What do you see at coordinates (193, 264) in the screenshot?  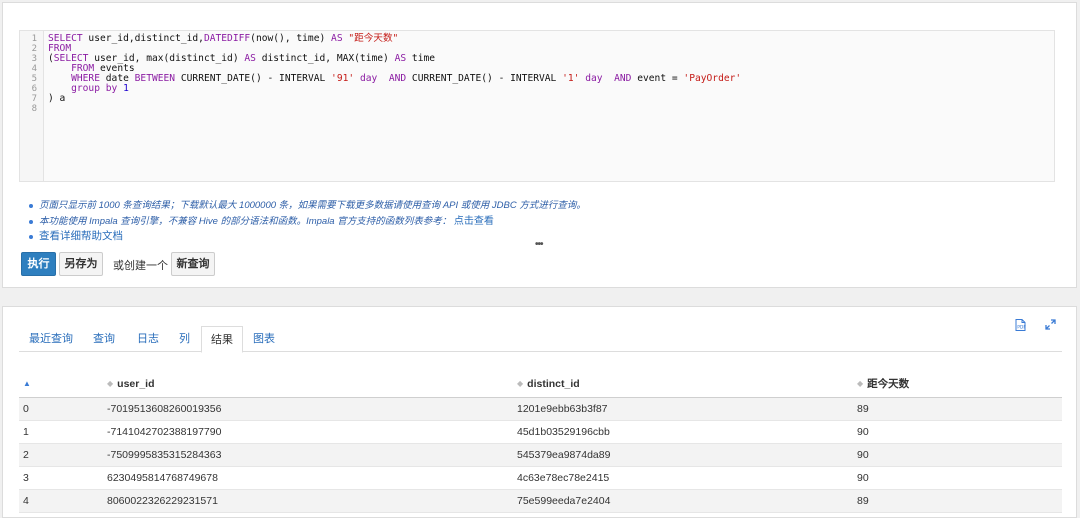 I see `new-query-button: 新查询` at bounding box center [193, 264].